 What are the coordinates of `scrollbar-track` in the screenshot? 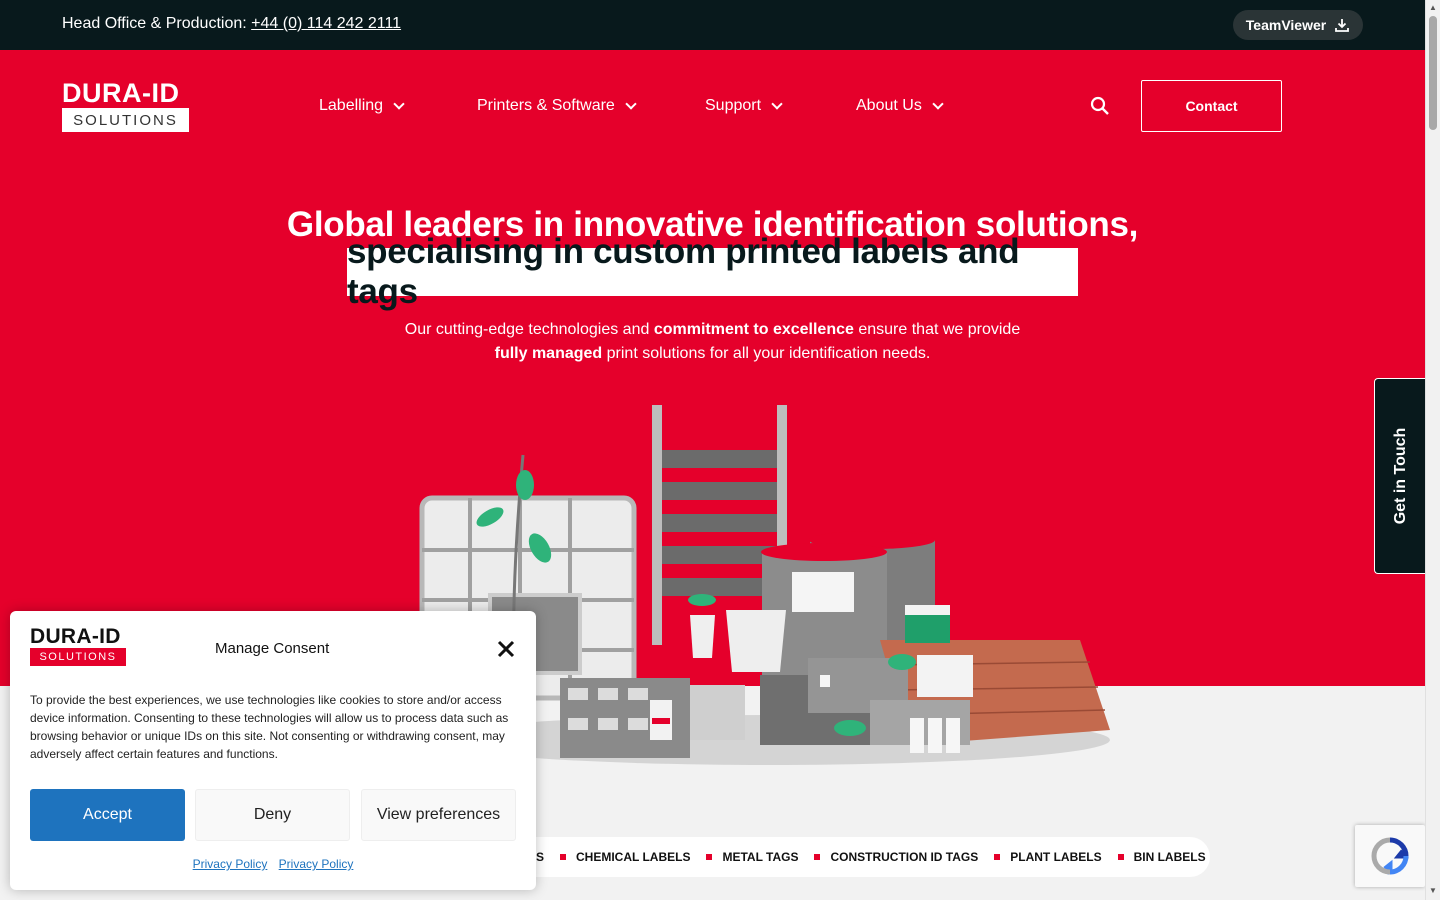 It's located at (1432, 450).